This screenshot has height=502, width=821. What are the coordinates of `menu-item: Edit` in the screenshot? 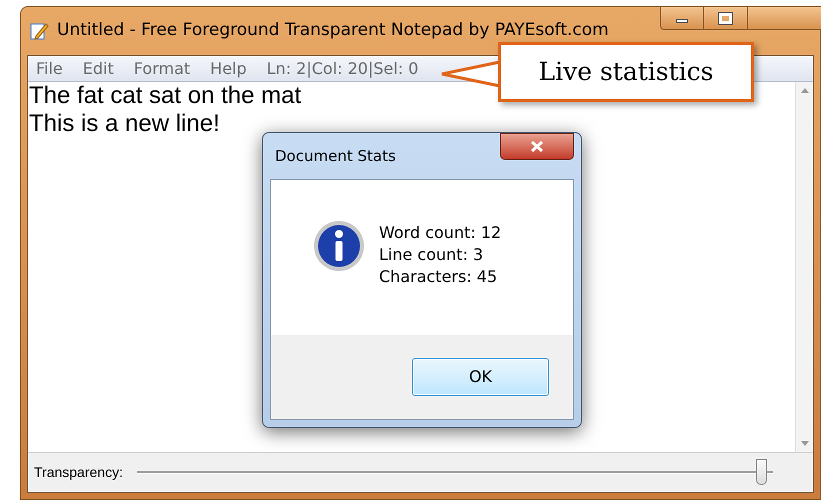 It's located at (98, 68).